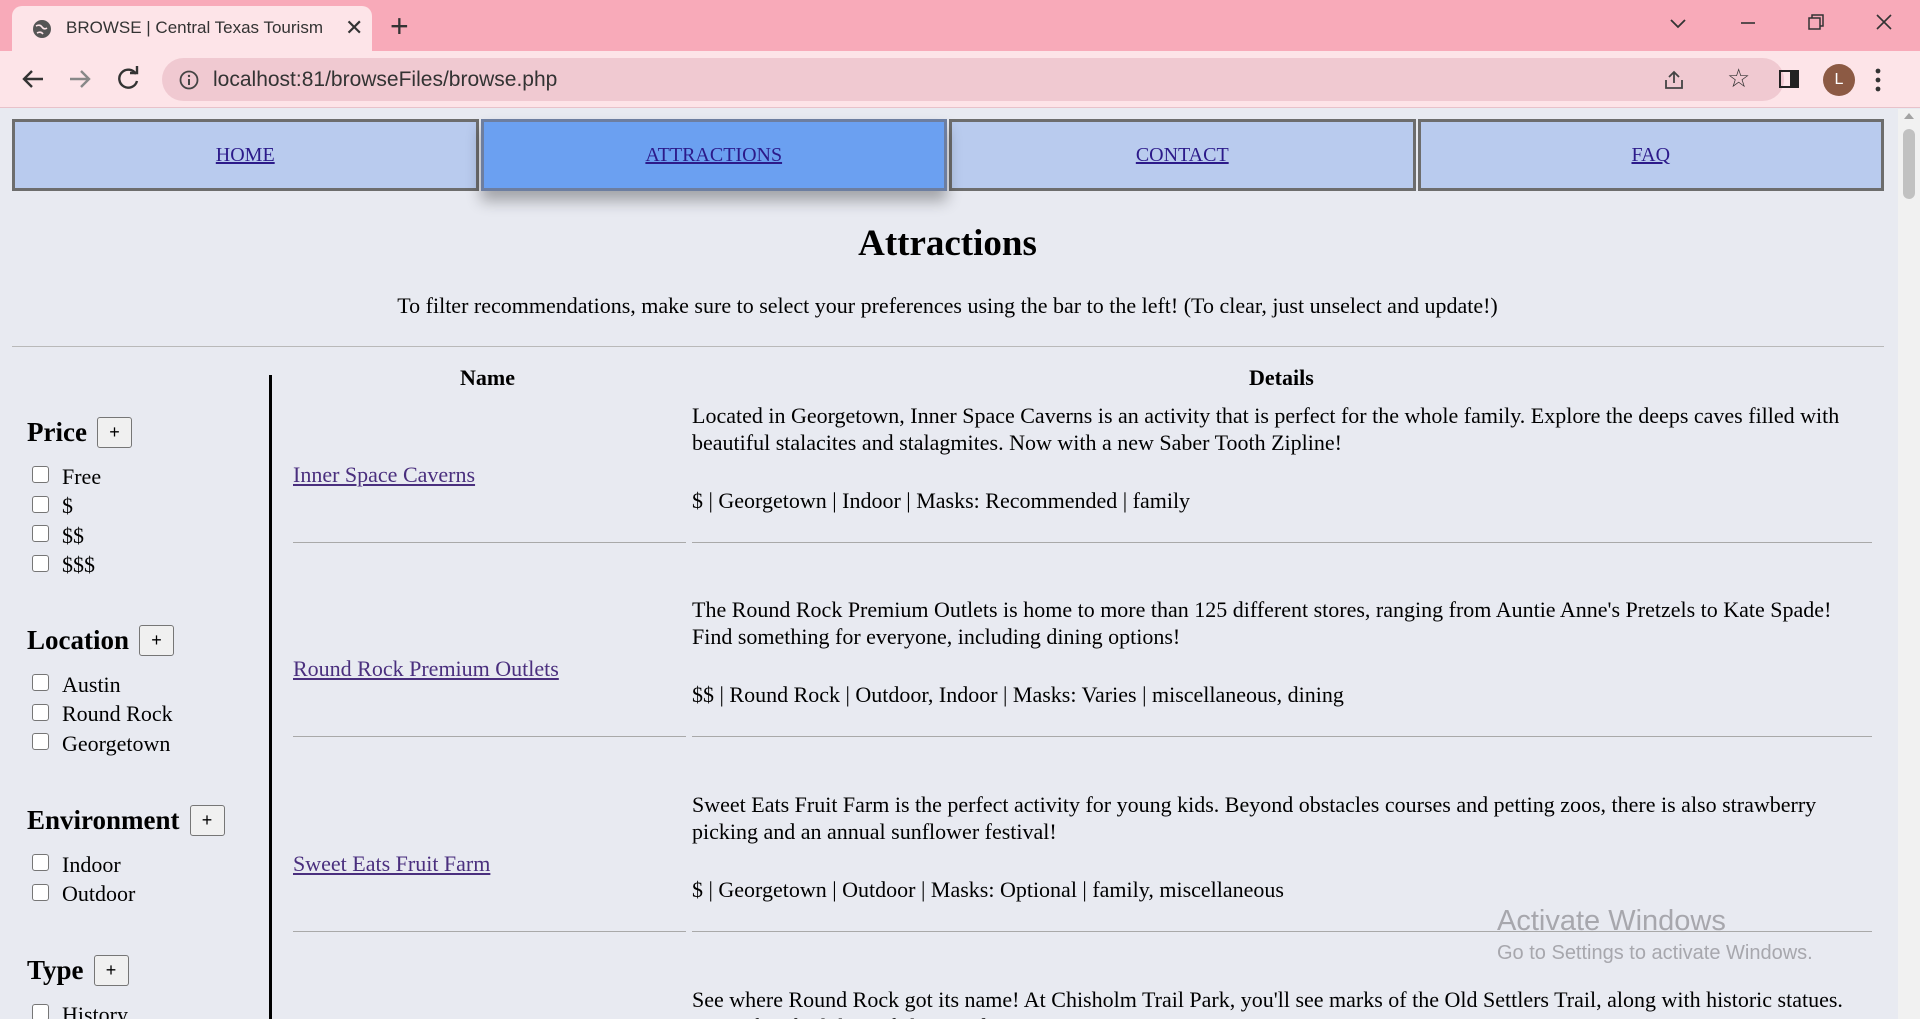 This screenshot has height=1019, width=1920. Describe the element at coordinates (103, 819) in the screenshot. I see `filter-heading: Environment` at that location.